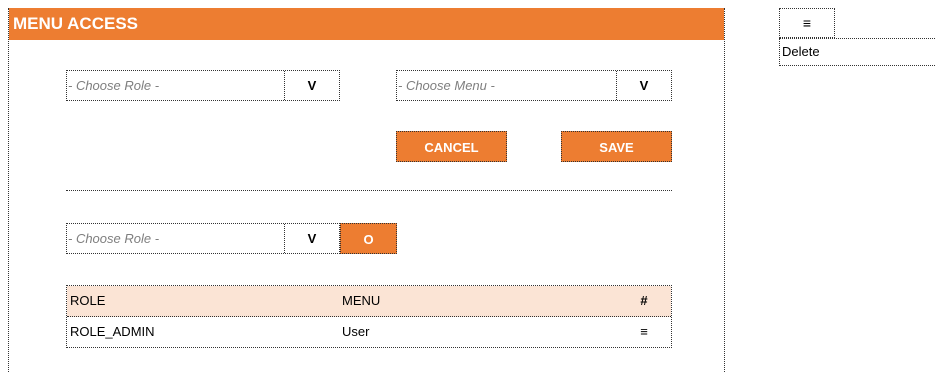  Describe the element at coordinates (112, 331) in the screenshot. I see `cell-role: ROLE_ADMIN` at that location.